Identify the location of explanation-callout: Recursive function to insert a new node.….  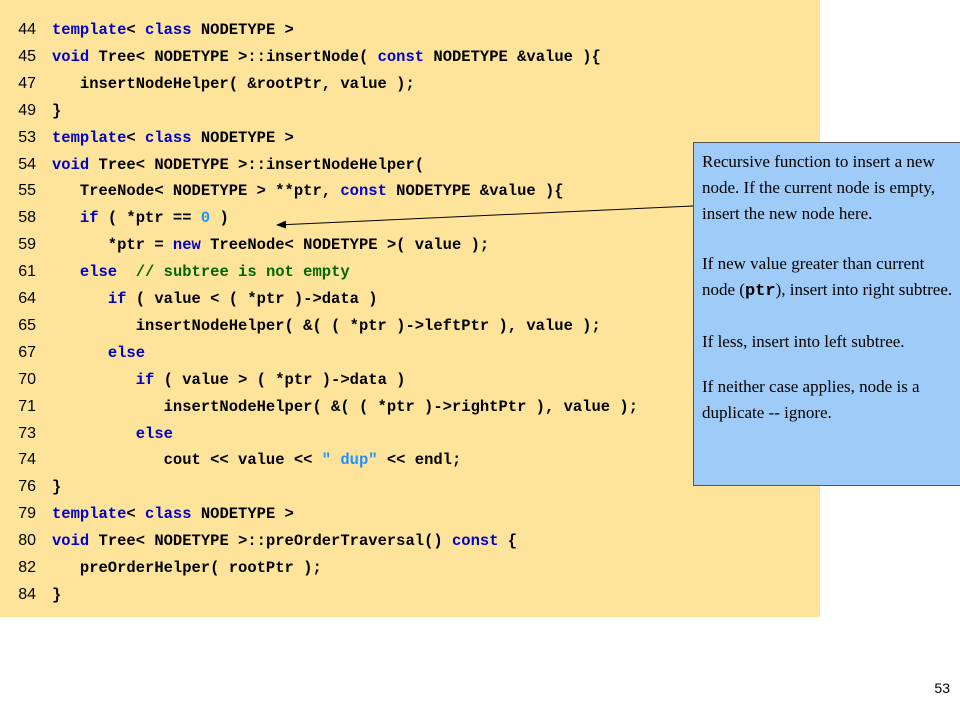
(826, 314).